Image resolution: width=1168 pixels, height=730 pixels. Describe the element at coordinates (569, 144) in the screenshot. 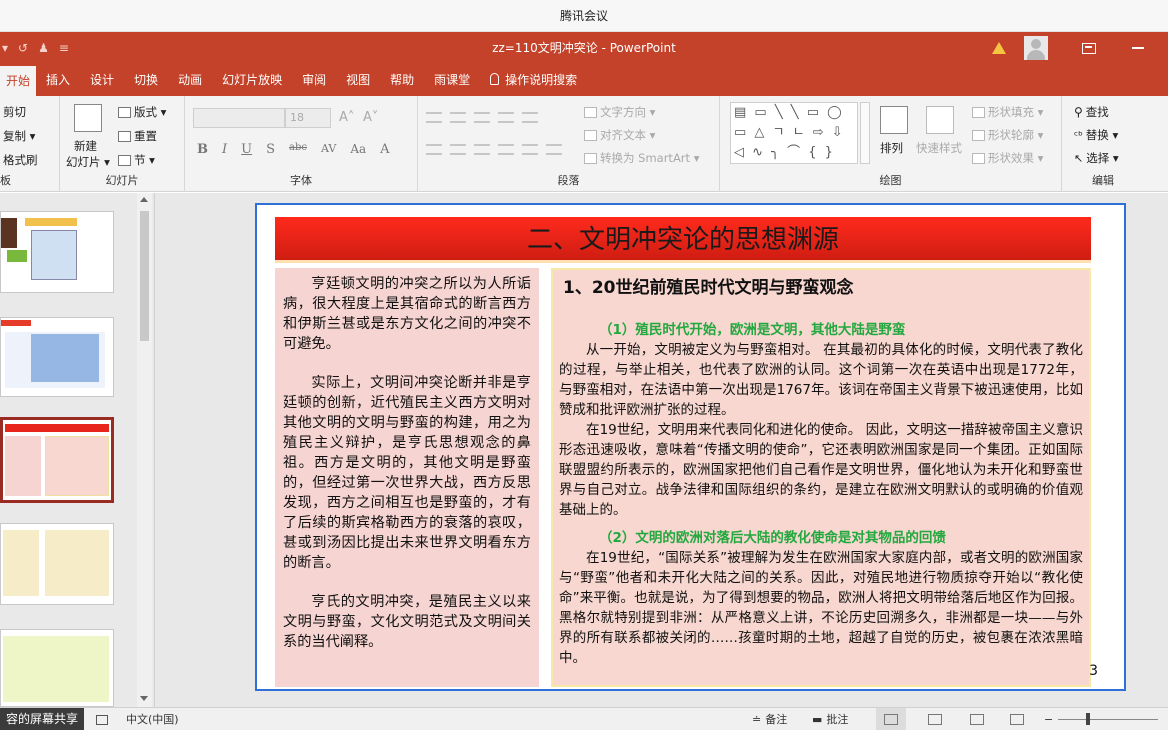

I see `paragraph-group: 文字方向 ▾ 对齐文本 ▾ 转换为 SmartArt ▾ 段落` at that location.